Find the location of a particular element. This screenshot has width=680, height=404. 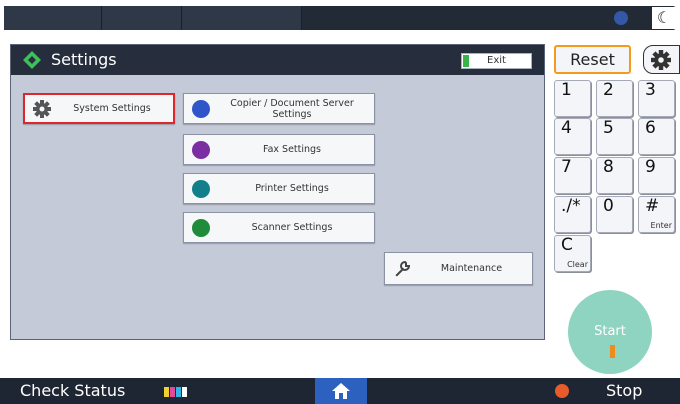

printer-settings-button: Printer Settings is located at coordinates (279, 188).